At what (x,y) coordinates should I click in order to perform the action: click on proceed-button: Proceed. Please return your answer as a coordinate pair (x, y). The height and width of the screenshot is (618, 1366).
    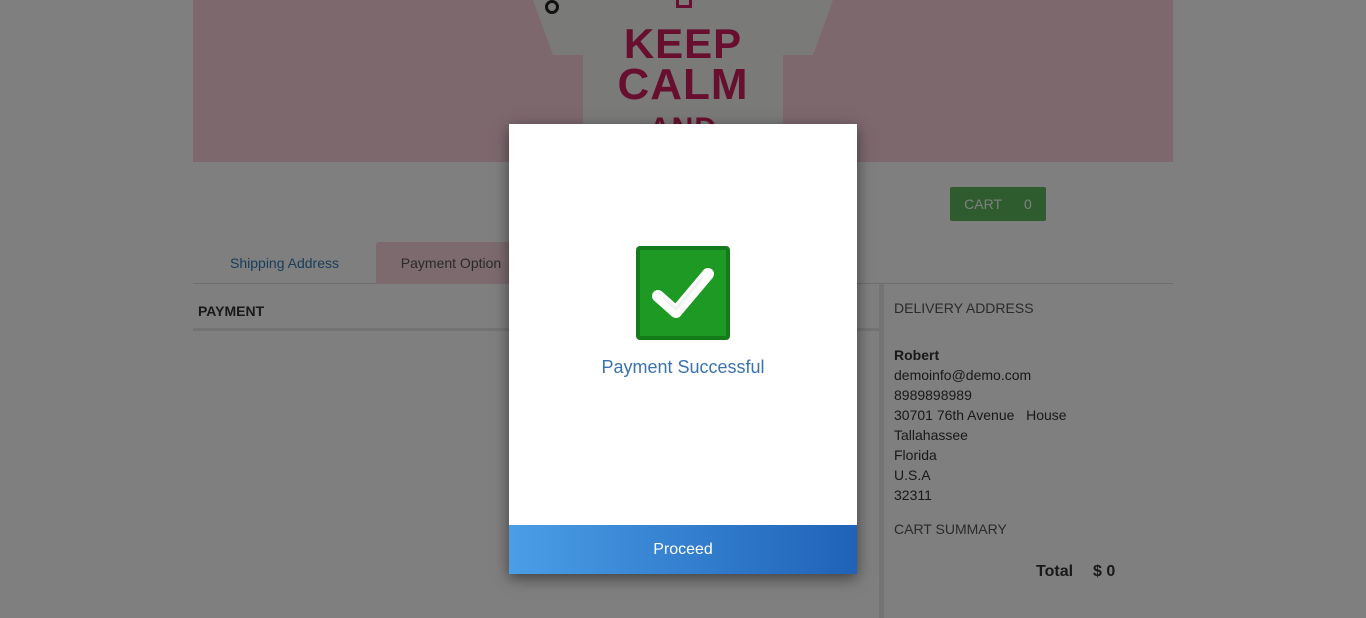
    Looking at the image, I should click on (683, 549).